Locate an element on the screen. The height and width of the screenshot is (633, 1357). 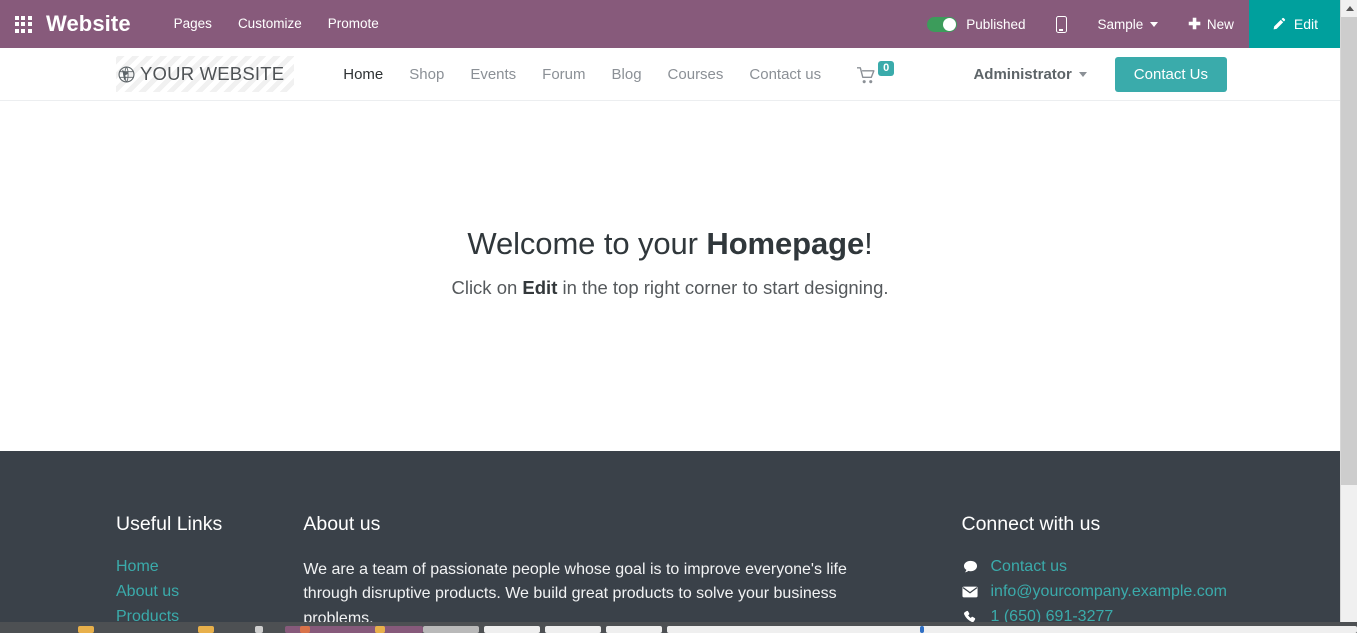
footer-useful-links-title: Useful Links is located at coordinates (169, 524).